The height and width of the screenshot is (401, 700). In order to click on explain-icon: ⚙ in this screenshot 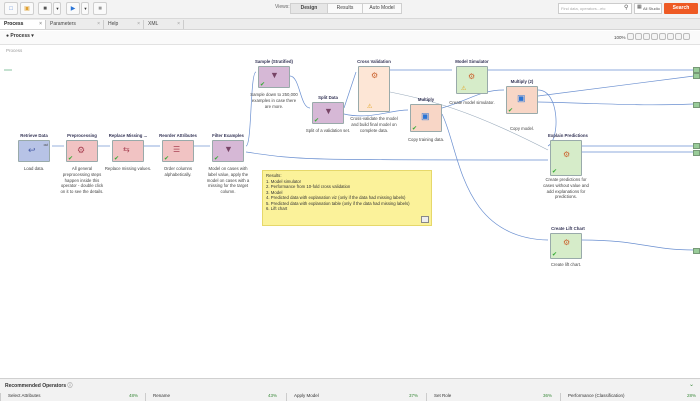, I will do `click(567, 154)`.